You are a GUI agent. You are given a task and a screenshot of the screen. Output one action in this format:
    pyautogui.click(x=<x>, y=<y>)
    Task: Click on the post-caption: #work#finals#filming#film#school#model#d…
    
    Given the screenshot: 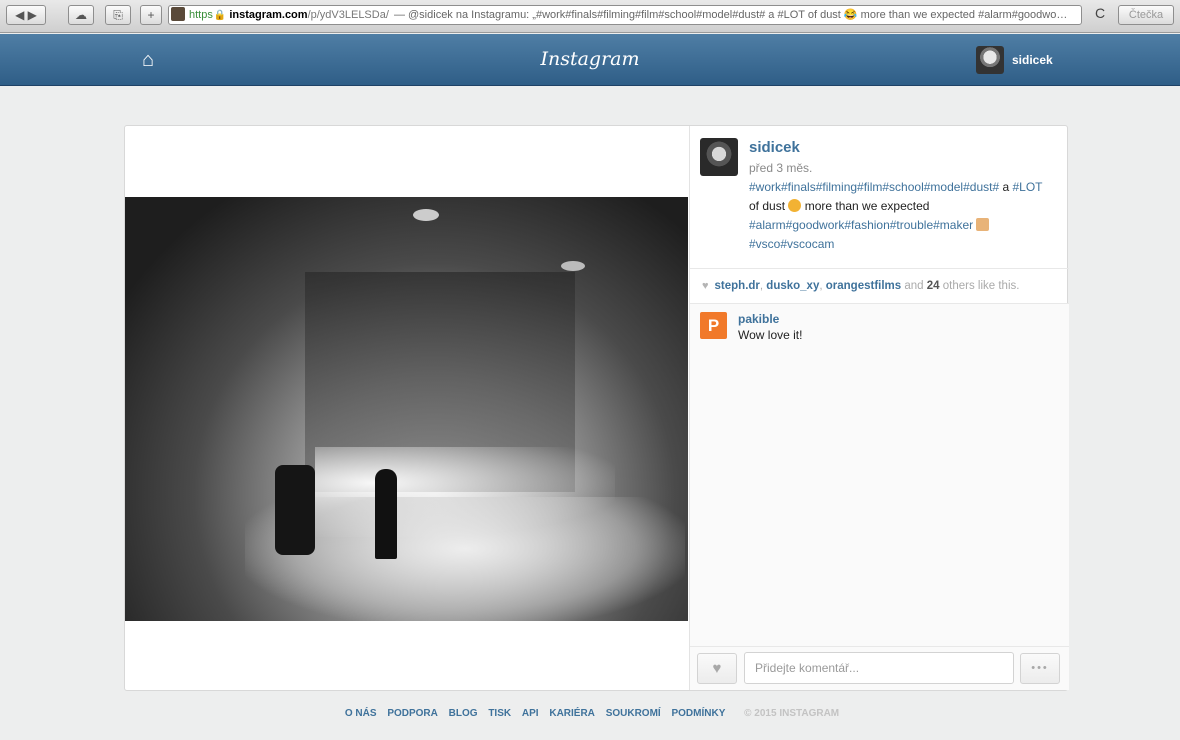 What is the action you would take?
    pyautogui.click(x=899, y=216)
    